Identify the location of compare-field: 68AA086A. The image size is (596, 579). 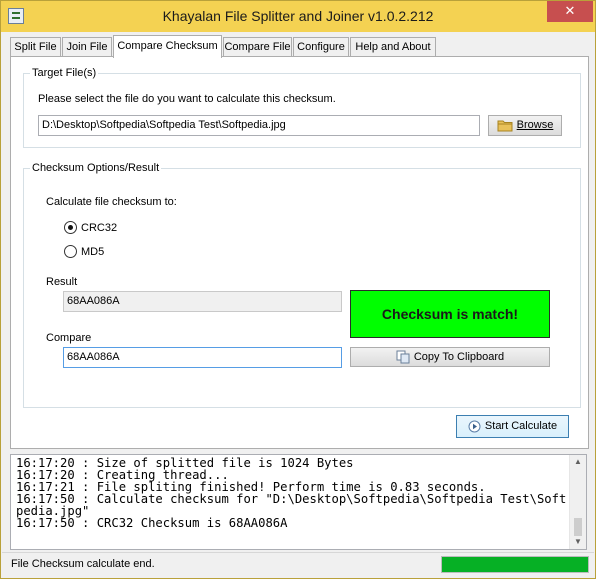
(202, 357).